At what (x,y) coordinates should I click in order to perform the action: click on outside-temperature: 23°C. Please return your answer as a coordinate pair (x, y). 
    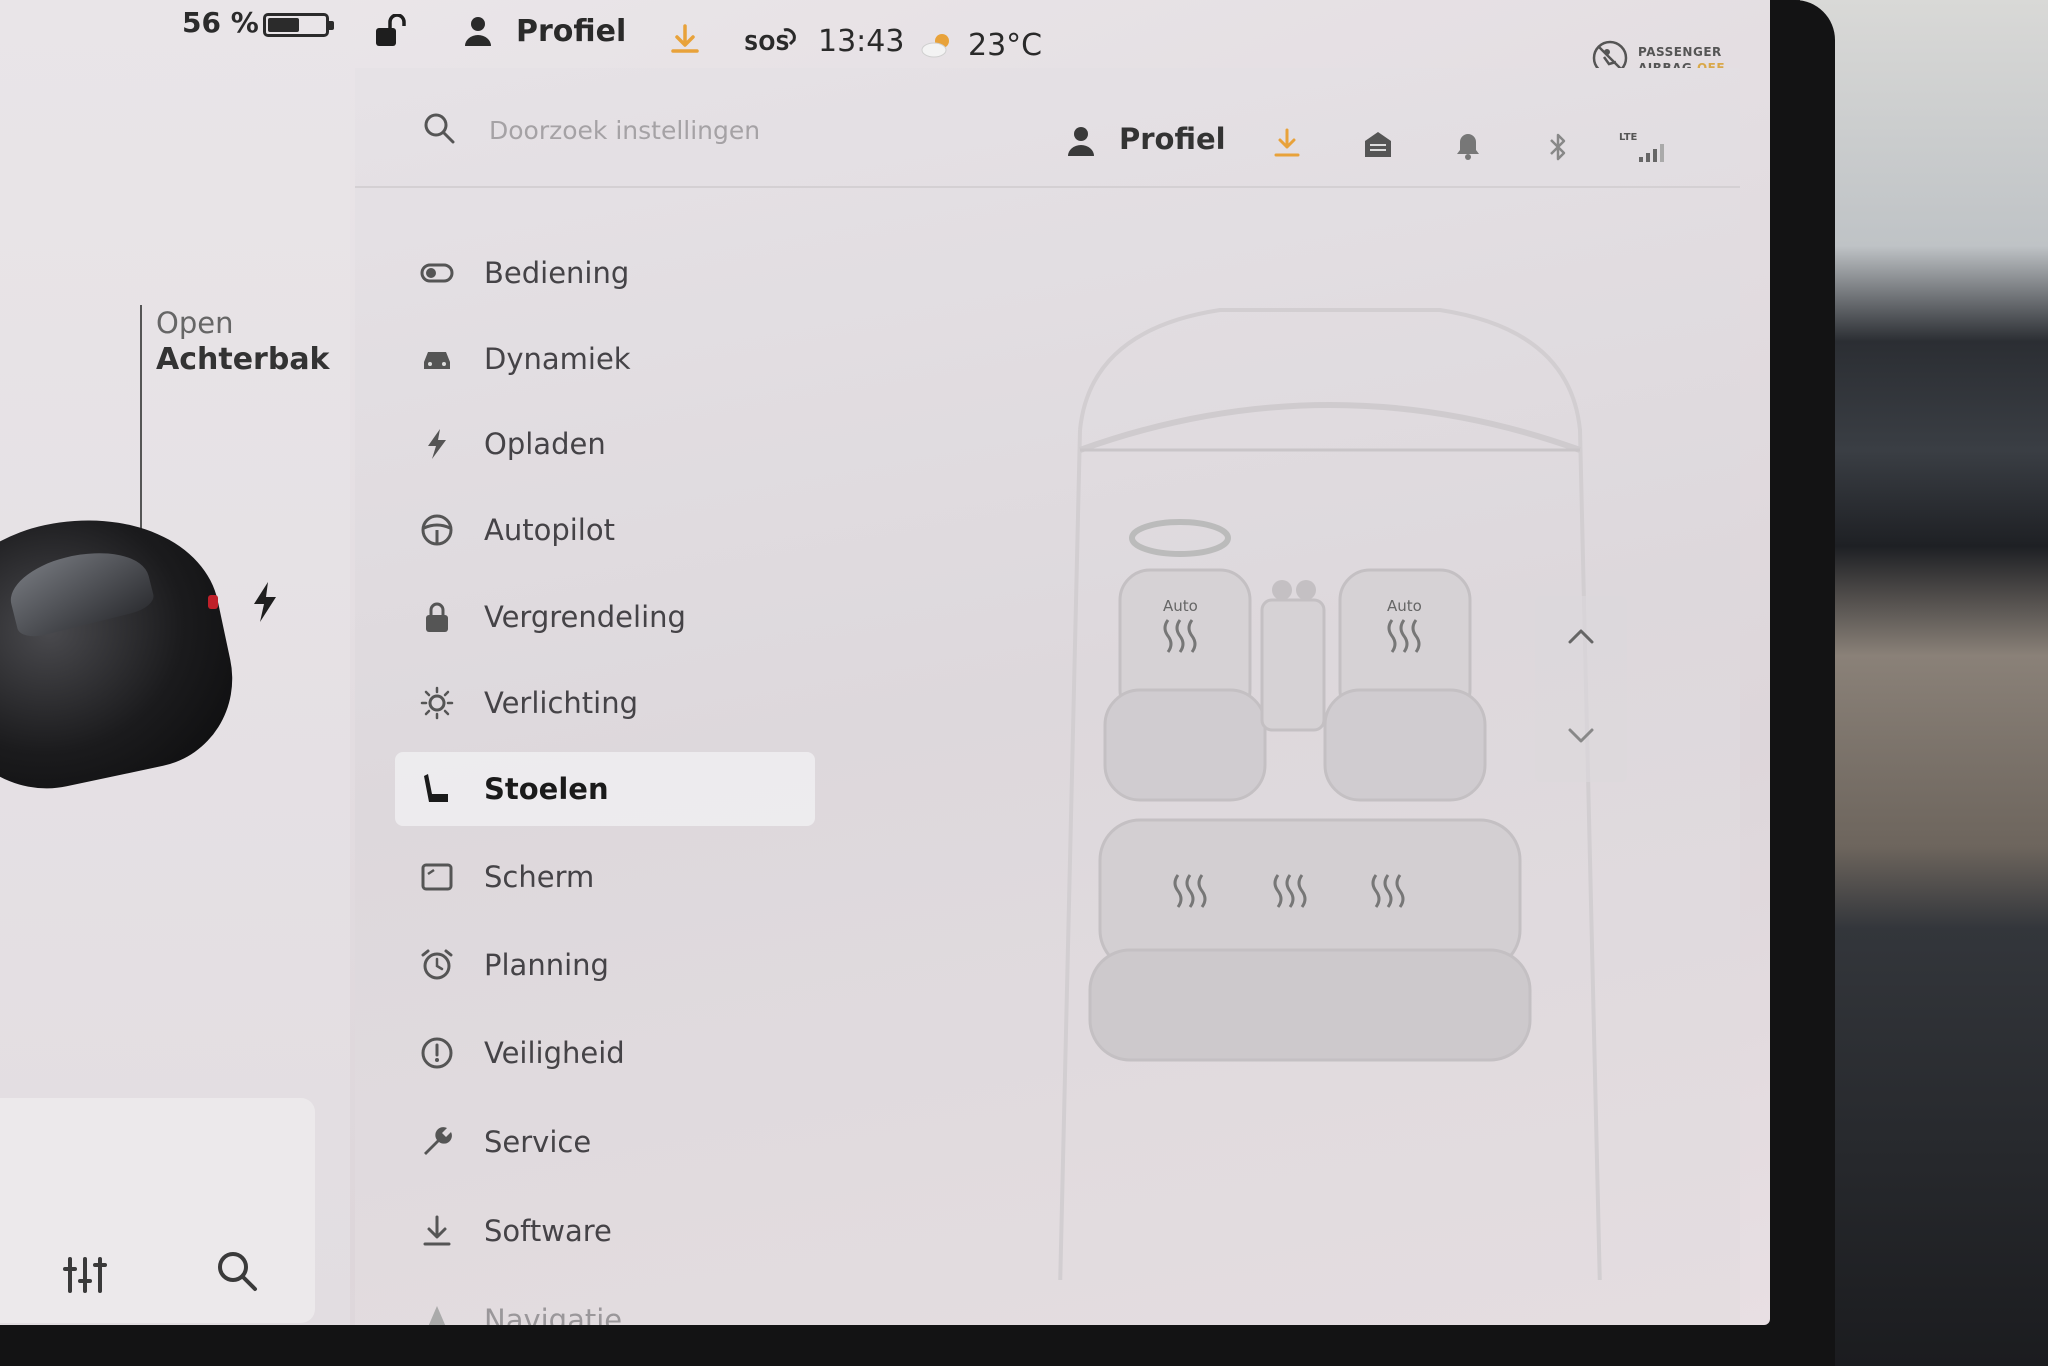
    Looking at the image, I should click on (1005, 45).